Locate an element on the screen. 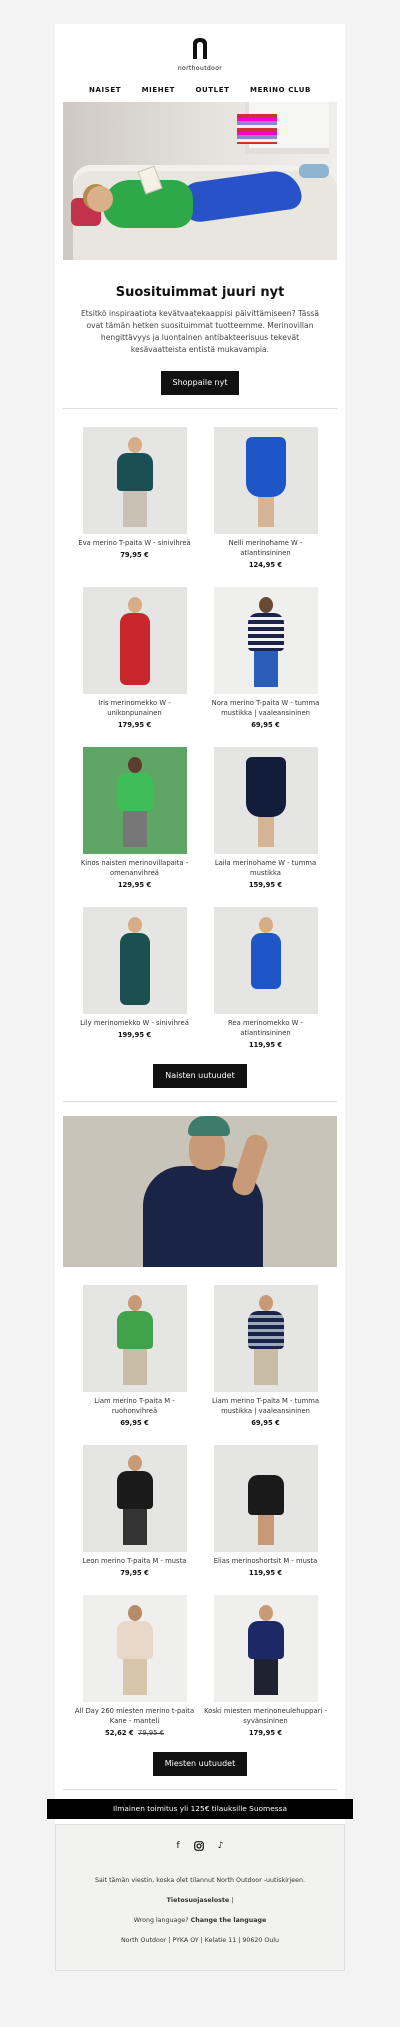 This screenshot has height=2027, width=400. product-name: Nelli merinohame W - atlantinsininen is located at coordinates (265, 548).